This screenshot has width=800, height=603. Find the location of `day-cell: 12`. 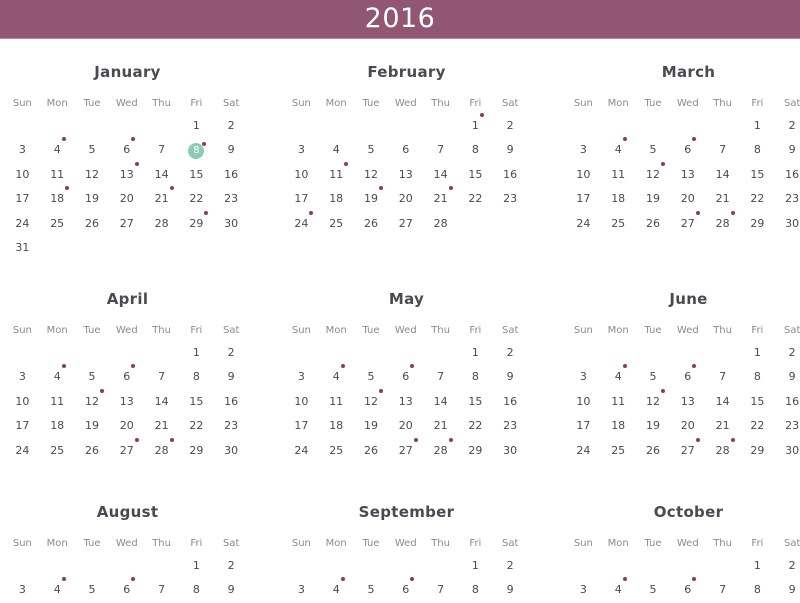

day-cell: 12 is located at coordinates (653, 401).